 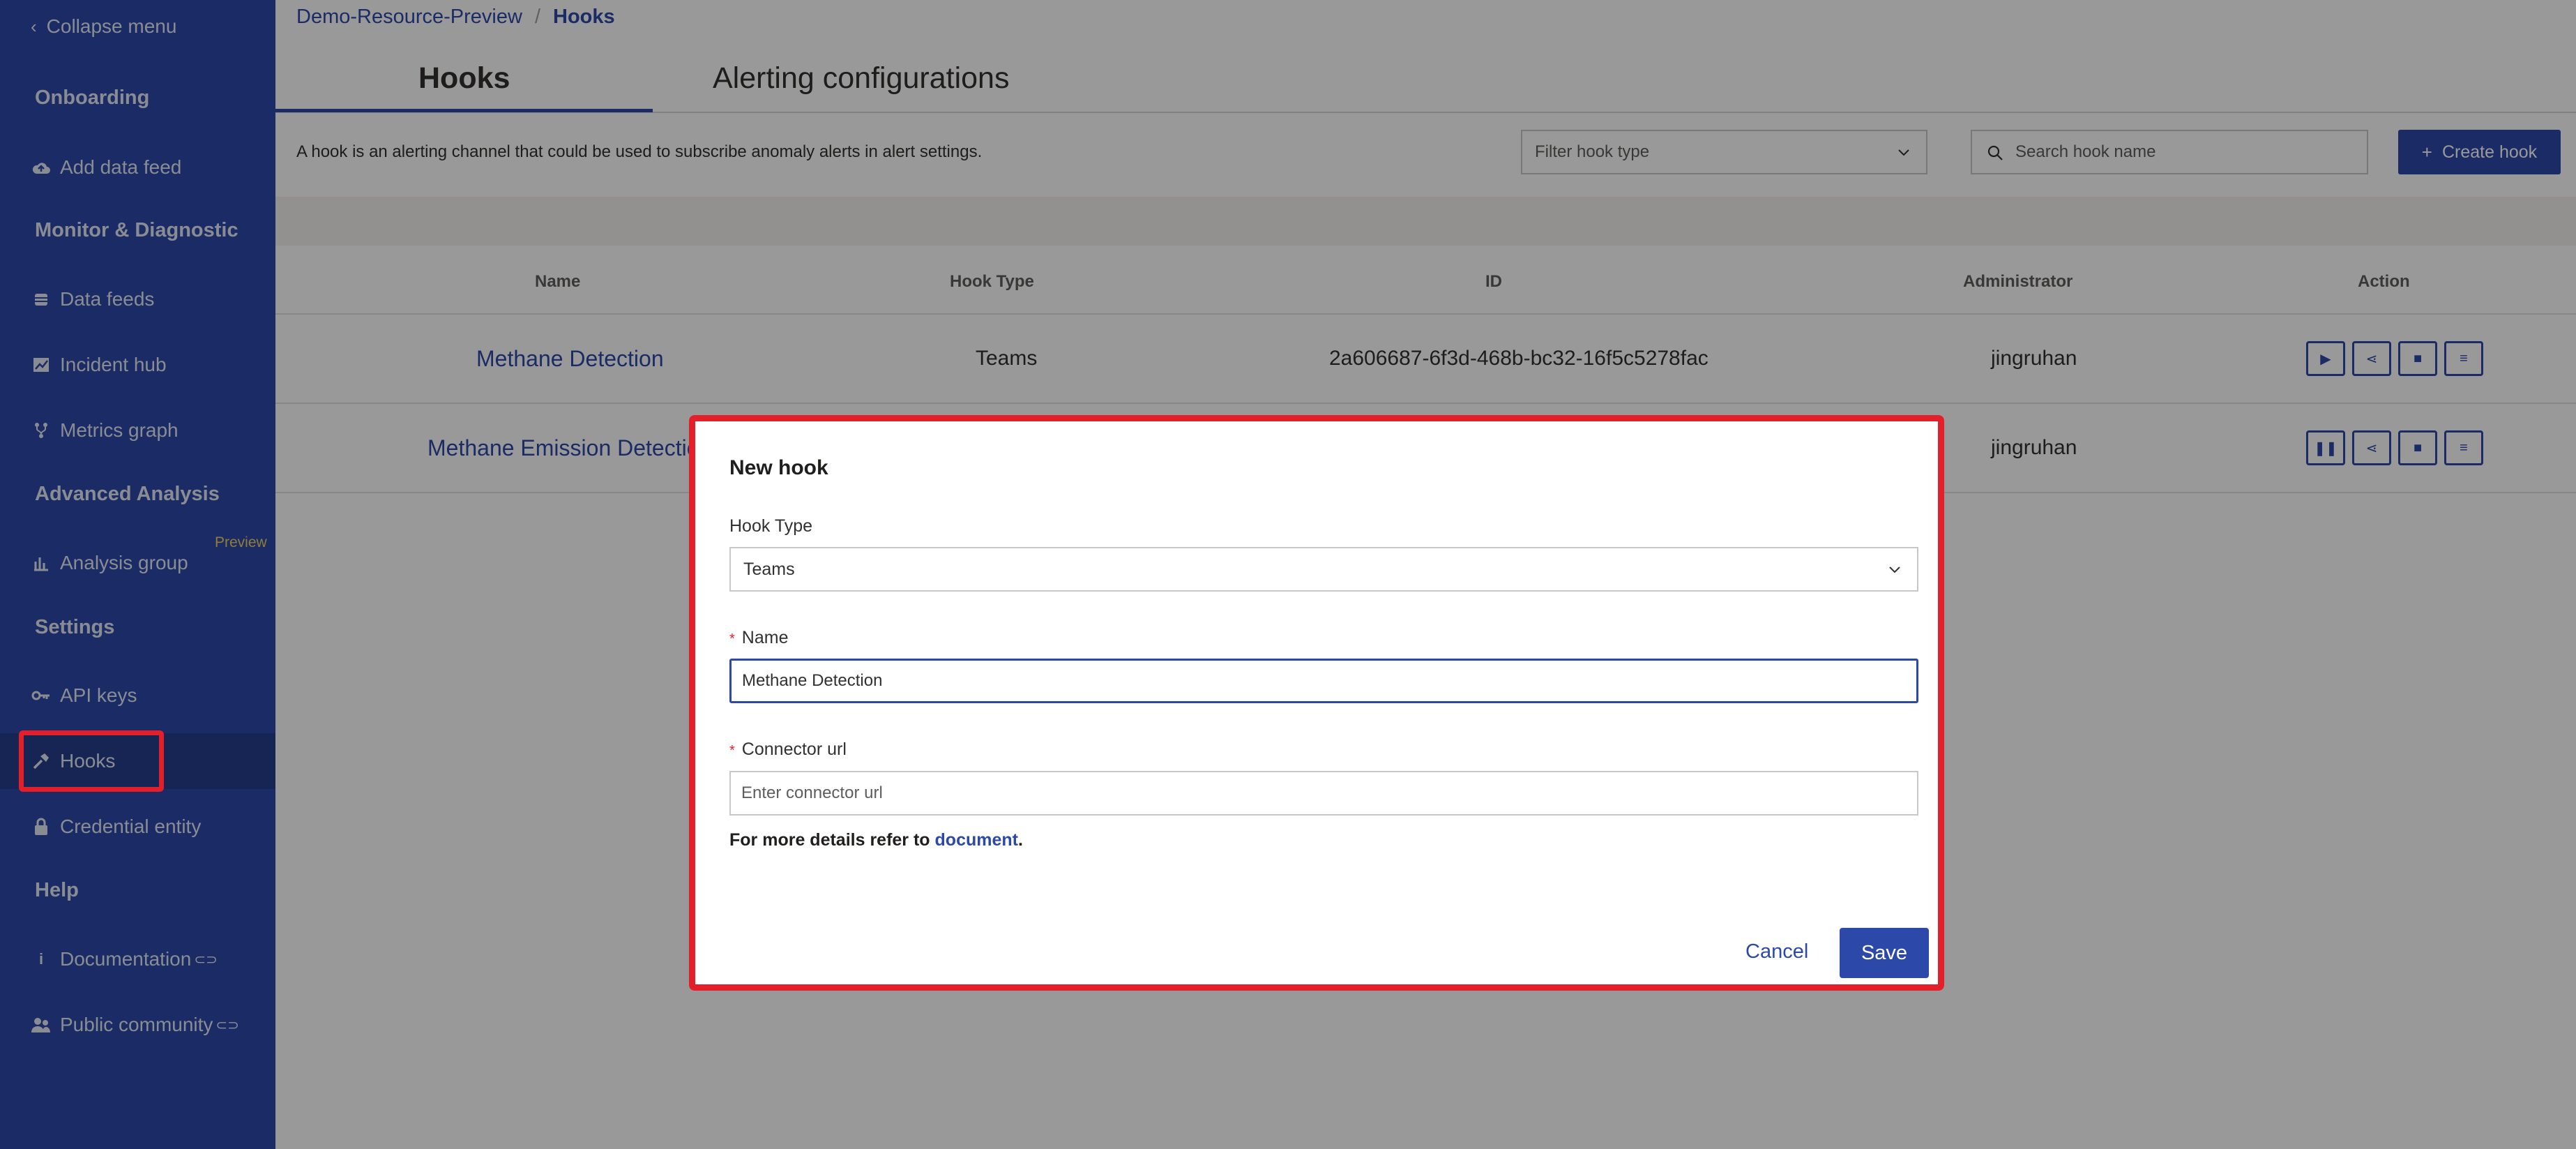 I want to click on save-button: Save, so click(x=1884, y=953).